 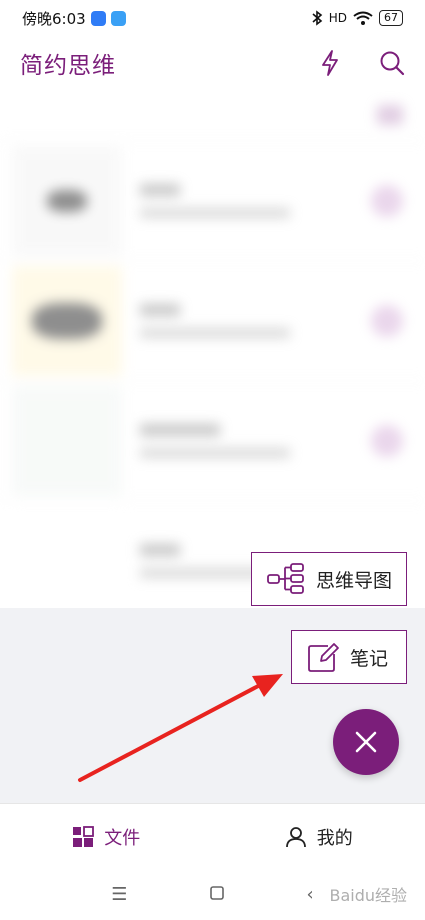 What do you see at coordinates (334, 838) in the screenshot?
I see `tab-mine-label: 我的` at bounding box center [334, 838].